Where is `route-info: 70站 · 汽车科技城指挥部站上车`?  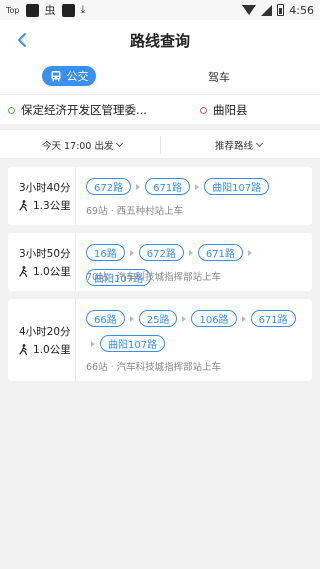
route-info: 70站 · 汽车科技城指挥部站上车 is located at coordinates (154, 277).